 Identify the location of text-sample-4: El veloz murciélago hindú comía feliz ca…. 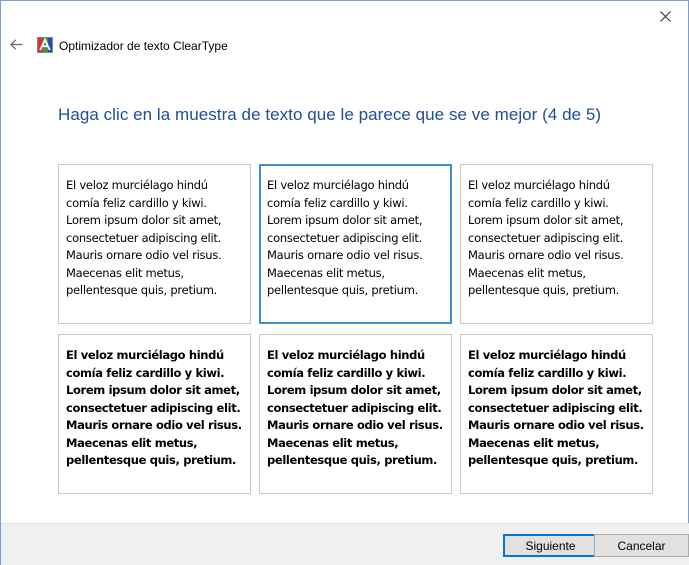
(154, 414).